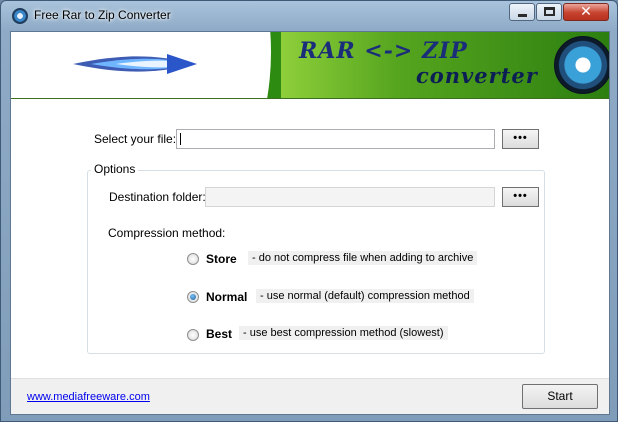 This screenshot has width=618, height=422. Describe the element at coordinates (193, 335) in the screenshot. I see `best-radio` at that location.